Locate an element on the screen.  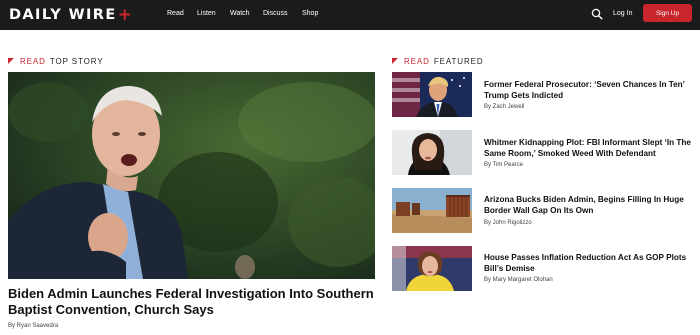
featured-byline-3: By John Rigolizzo is located at coordinates (508, 223).